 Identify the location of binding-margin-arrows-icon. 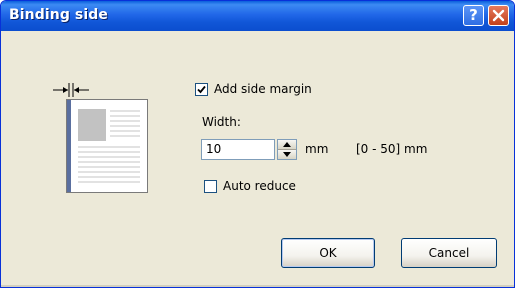
(71, 90).